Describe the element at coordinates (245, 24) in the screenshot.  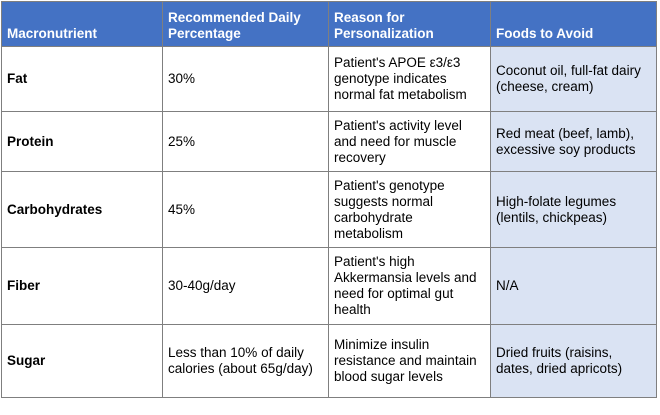
I see `header-percentage: Recommended Daily Percentage` at that location.